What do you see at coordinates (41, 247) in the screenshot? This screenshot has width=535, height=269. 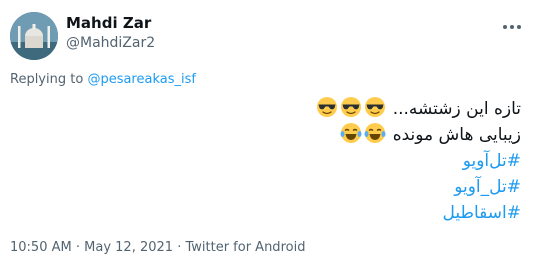 I see `tweet-time-link: 10:50 AM` at bounding box center [41, 247].